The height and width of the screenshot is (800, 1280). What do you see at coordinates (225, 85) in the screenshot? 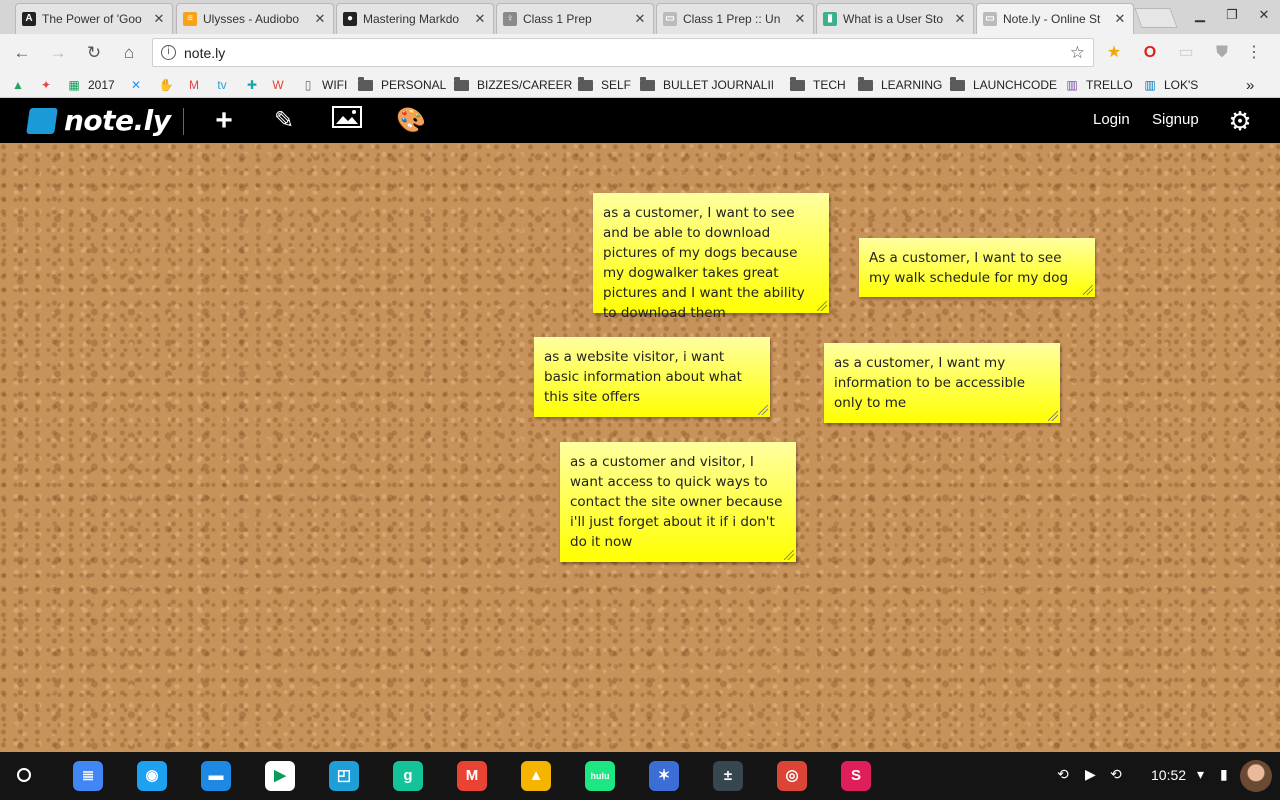
I see `bookmark-item: tv` at bounding box center [225, 85].